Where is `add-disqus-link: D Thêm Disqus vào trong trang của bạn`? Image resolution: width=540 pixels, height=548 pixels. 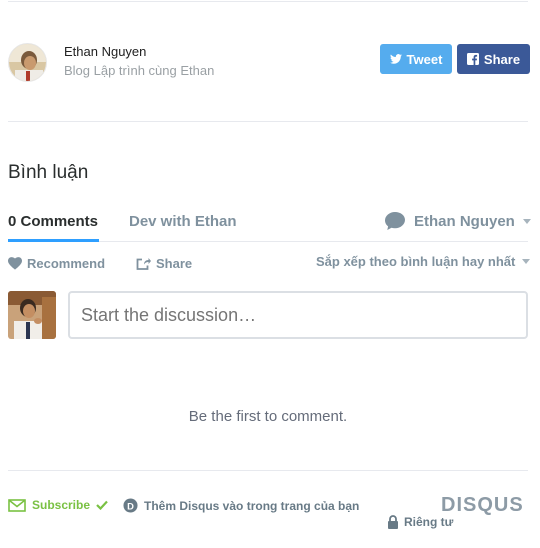
add-disqus-link: D Thêm Disqus vào trong trang của bạn is located at coordinates (241, 505).